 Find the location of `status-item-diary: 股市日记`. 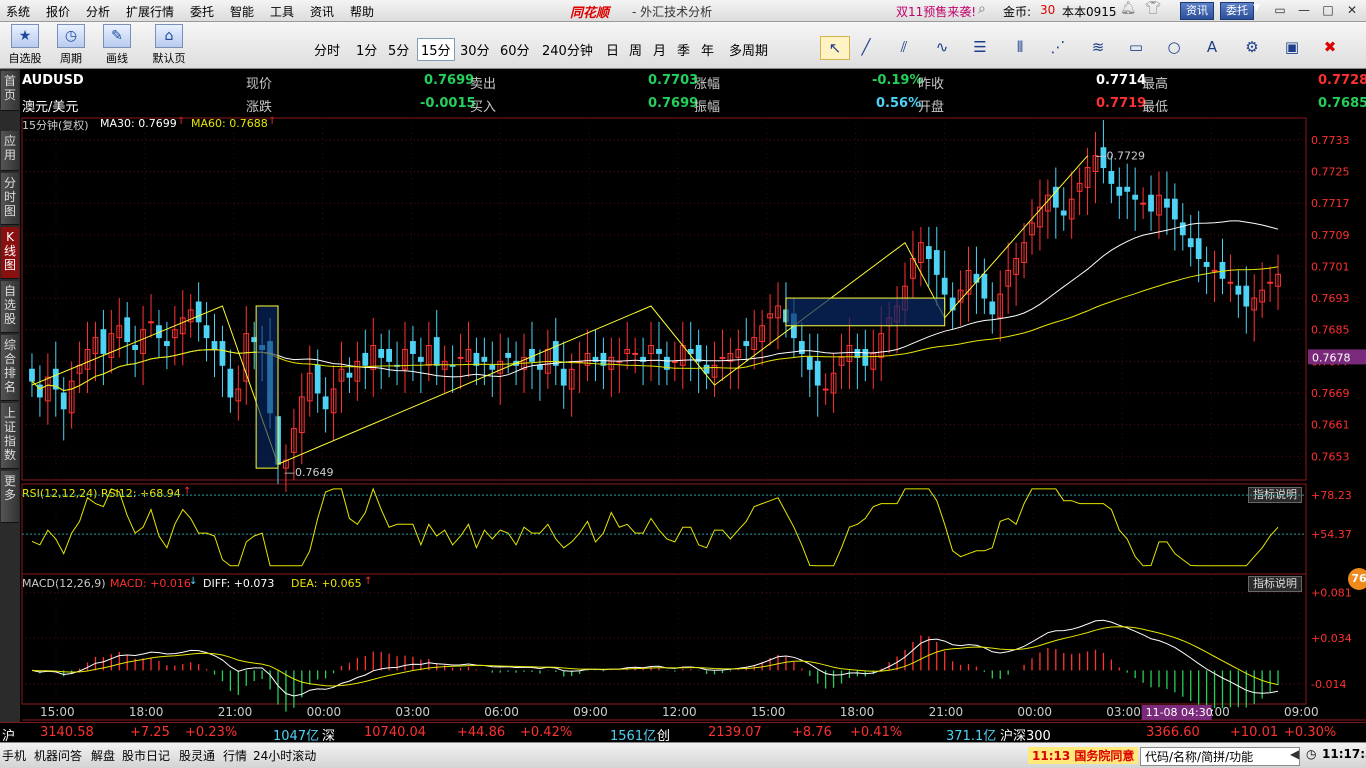

status-item-diary: 股市日记 is located at coordinates (146, 755).